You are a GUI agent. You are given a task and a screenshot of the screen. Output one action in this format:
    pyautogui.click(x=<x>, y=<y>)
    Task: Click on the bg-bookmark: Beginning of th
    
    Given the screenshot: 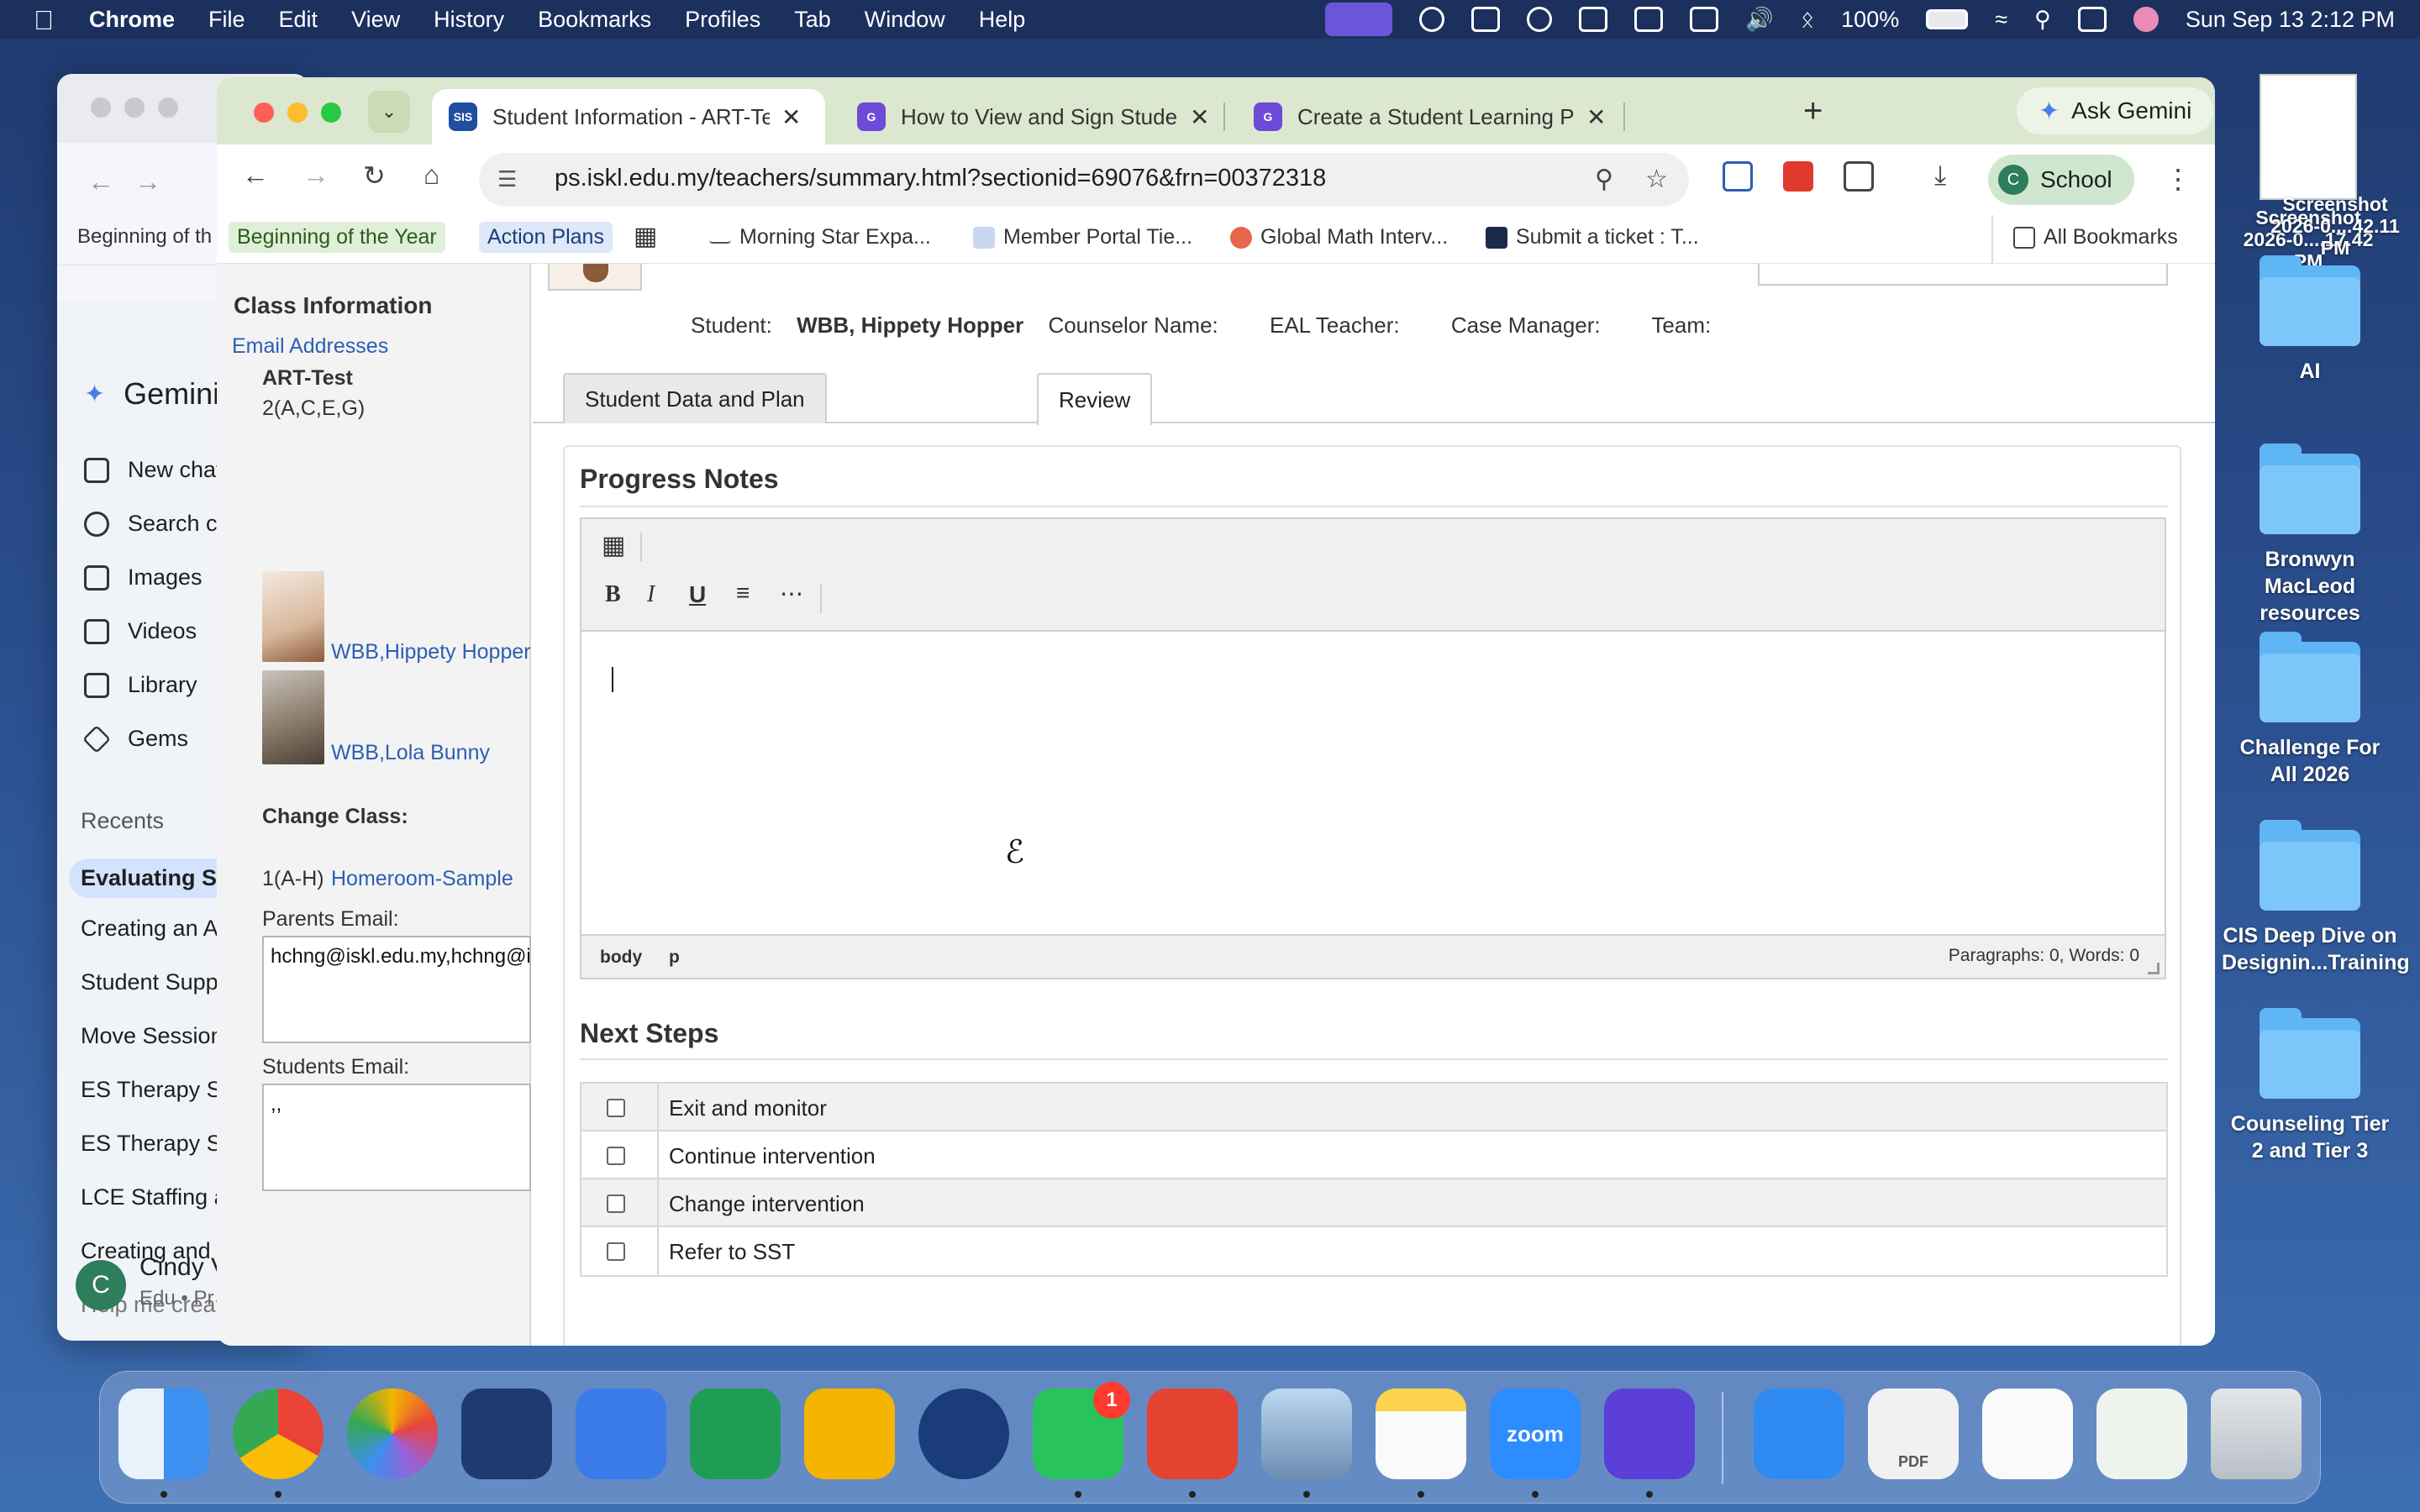 What is the action you would take?
    pyautogui.click(x=144, y=236)
    